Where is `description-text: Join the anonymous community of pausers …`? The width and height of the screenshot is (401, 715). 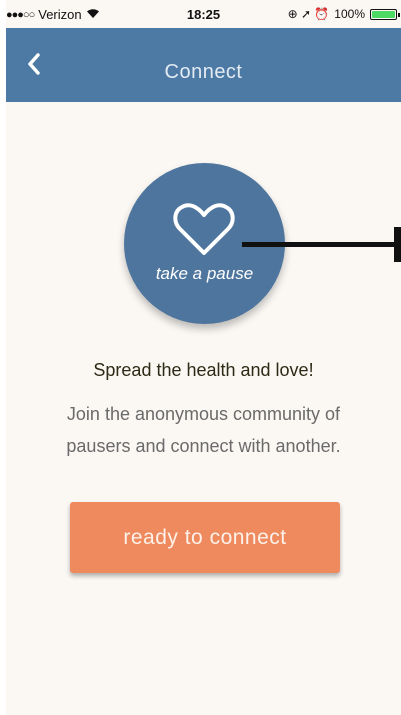
description-text: Join the anonymous community of pausers … is located at coordinates (203, 430).